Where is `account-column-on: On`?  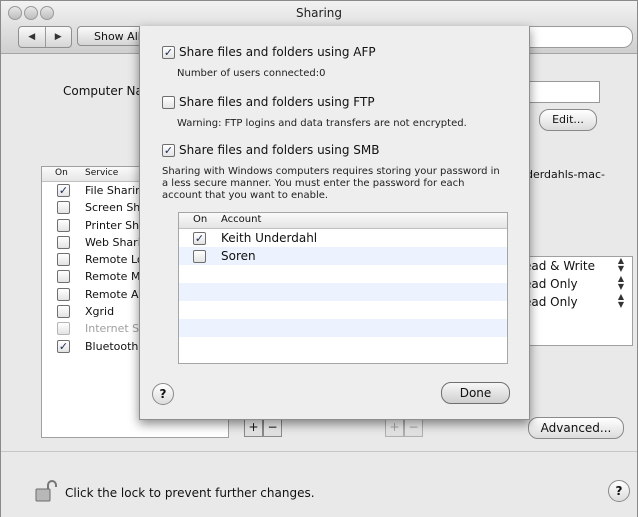 account-column-on: On is located at coordinates (200, 219).